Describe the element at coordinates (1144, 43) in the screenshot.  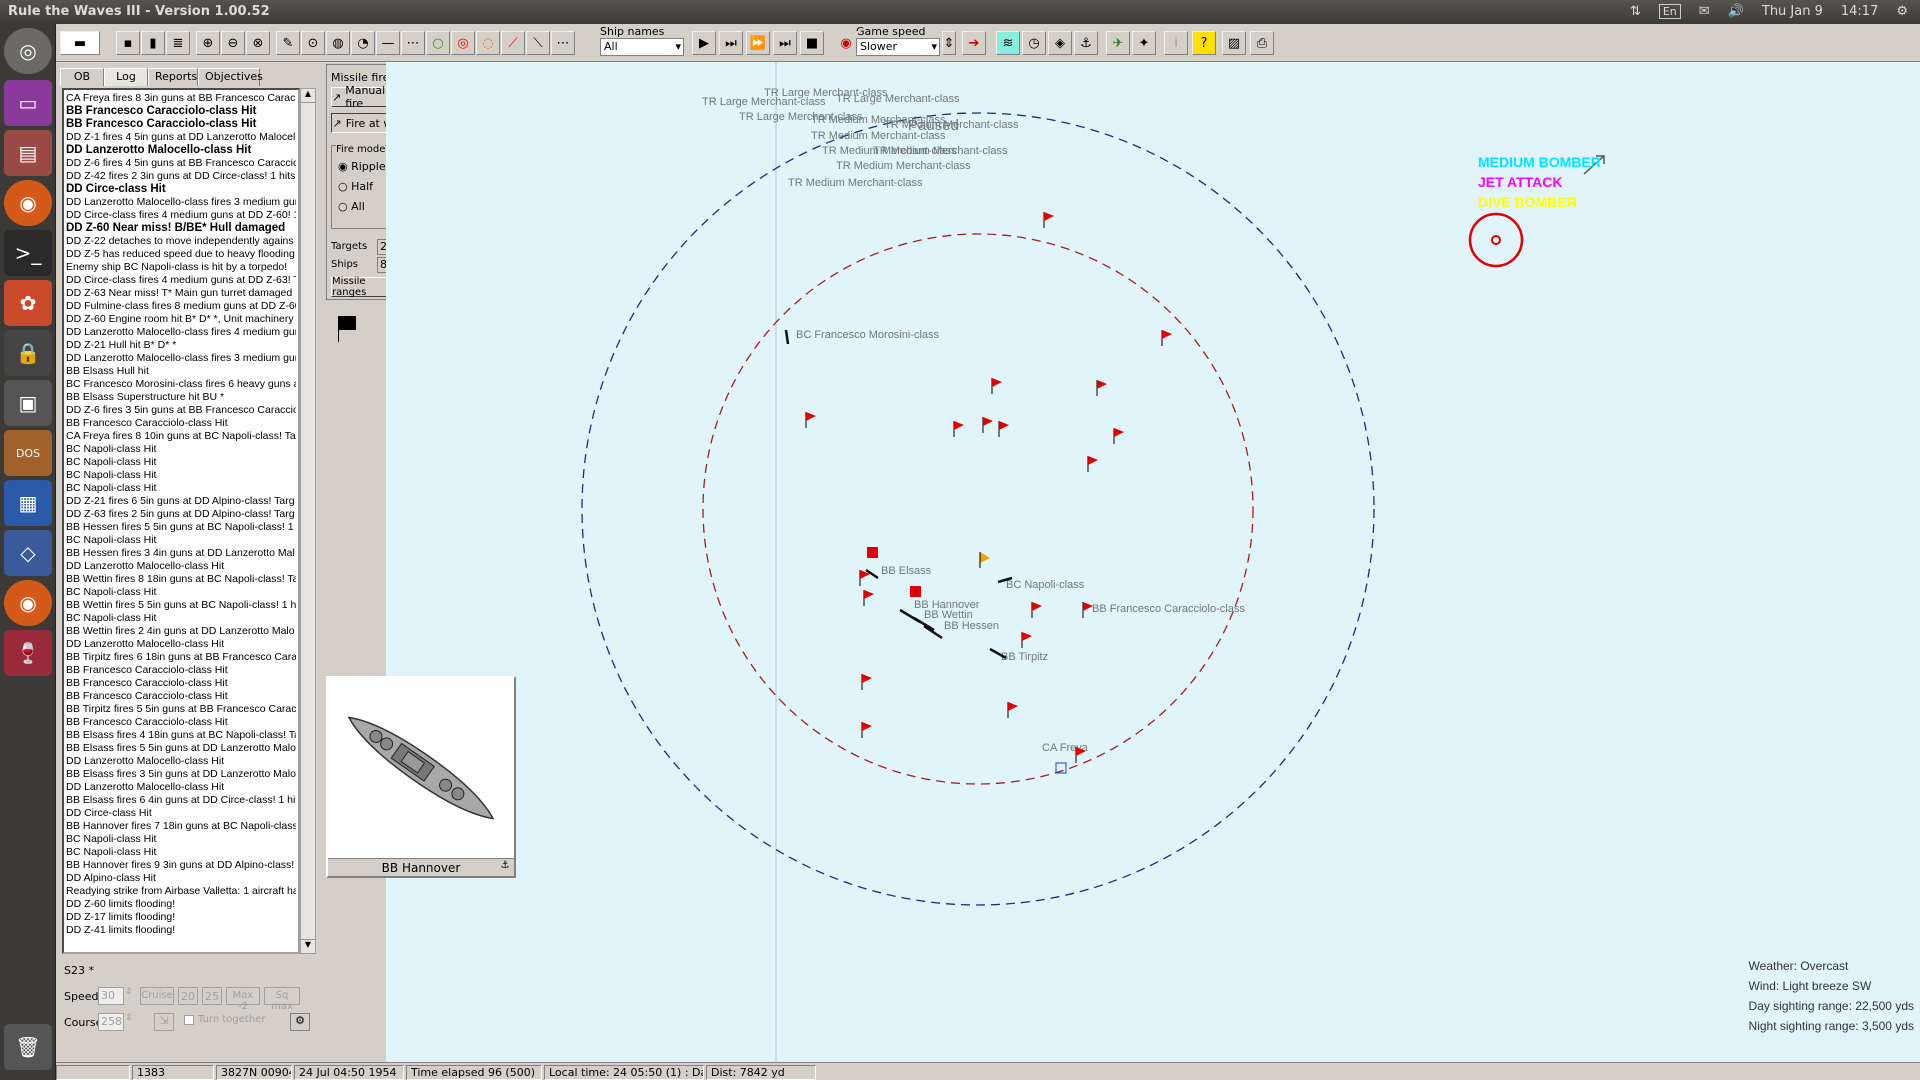
I see `aircraft-settings-icon: ✦` at that location.